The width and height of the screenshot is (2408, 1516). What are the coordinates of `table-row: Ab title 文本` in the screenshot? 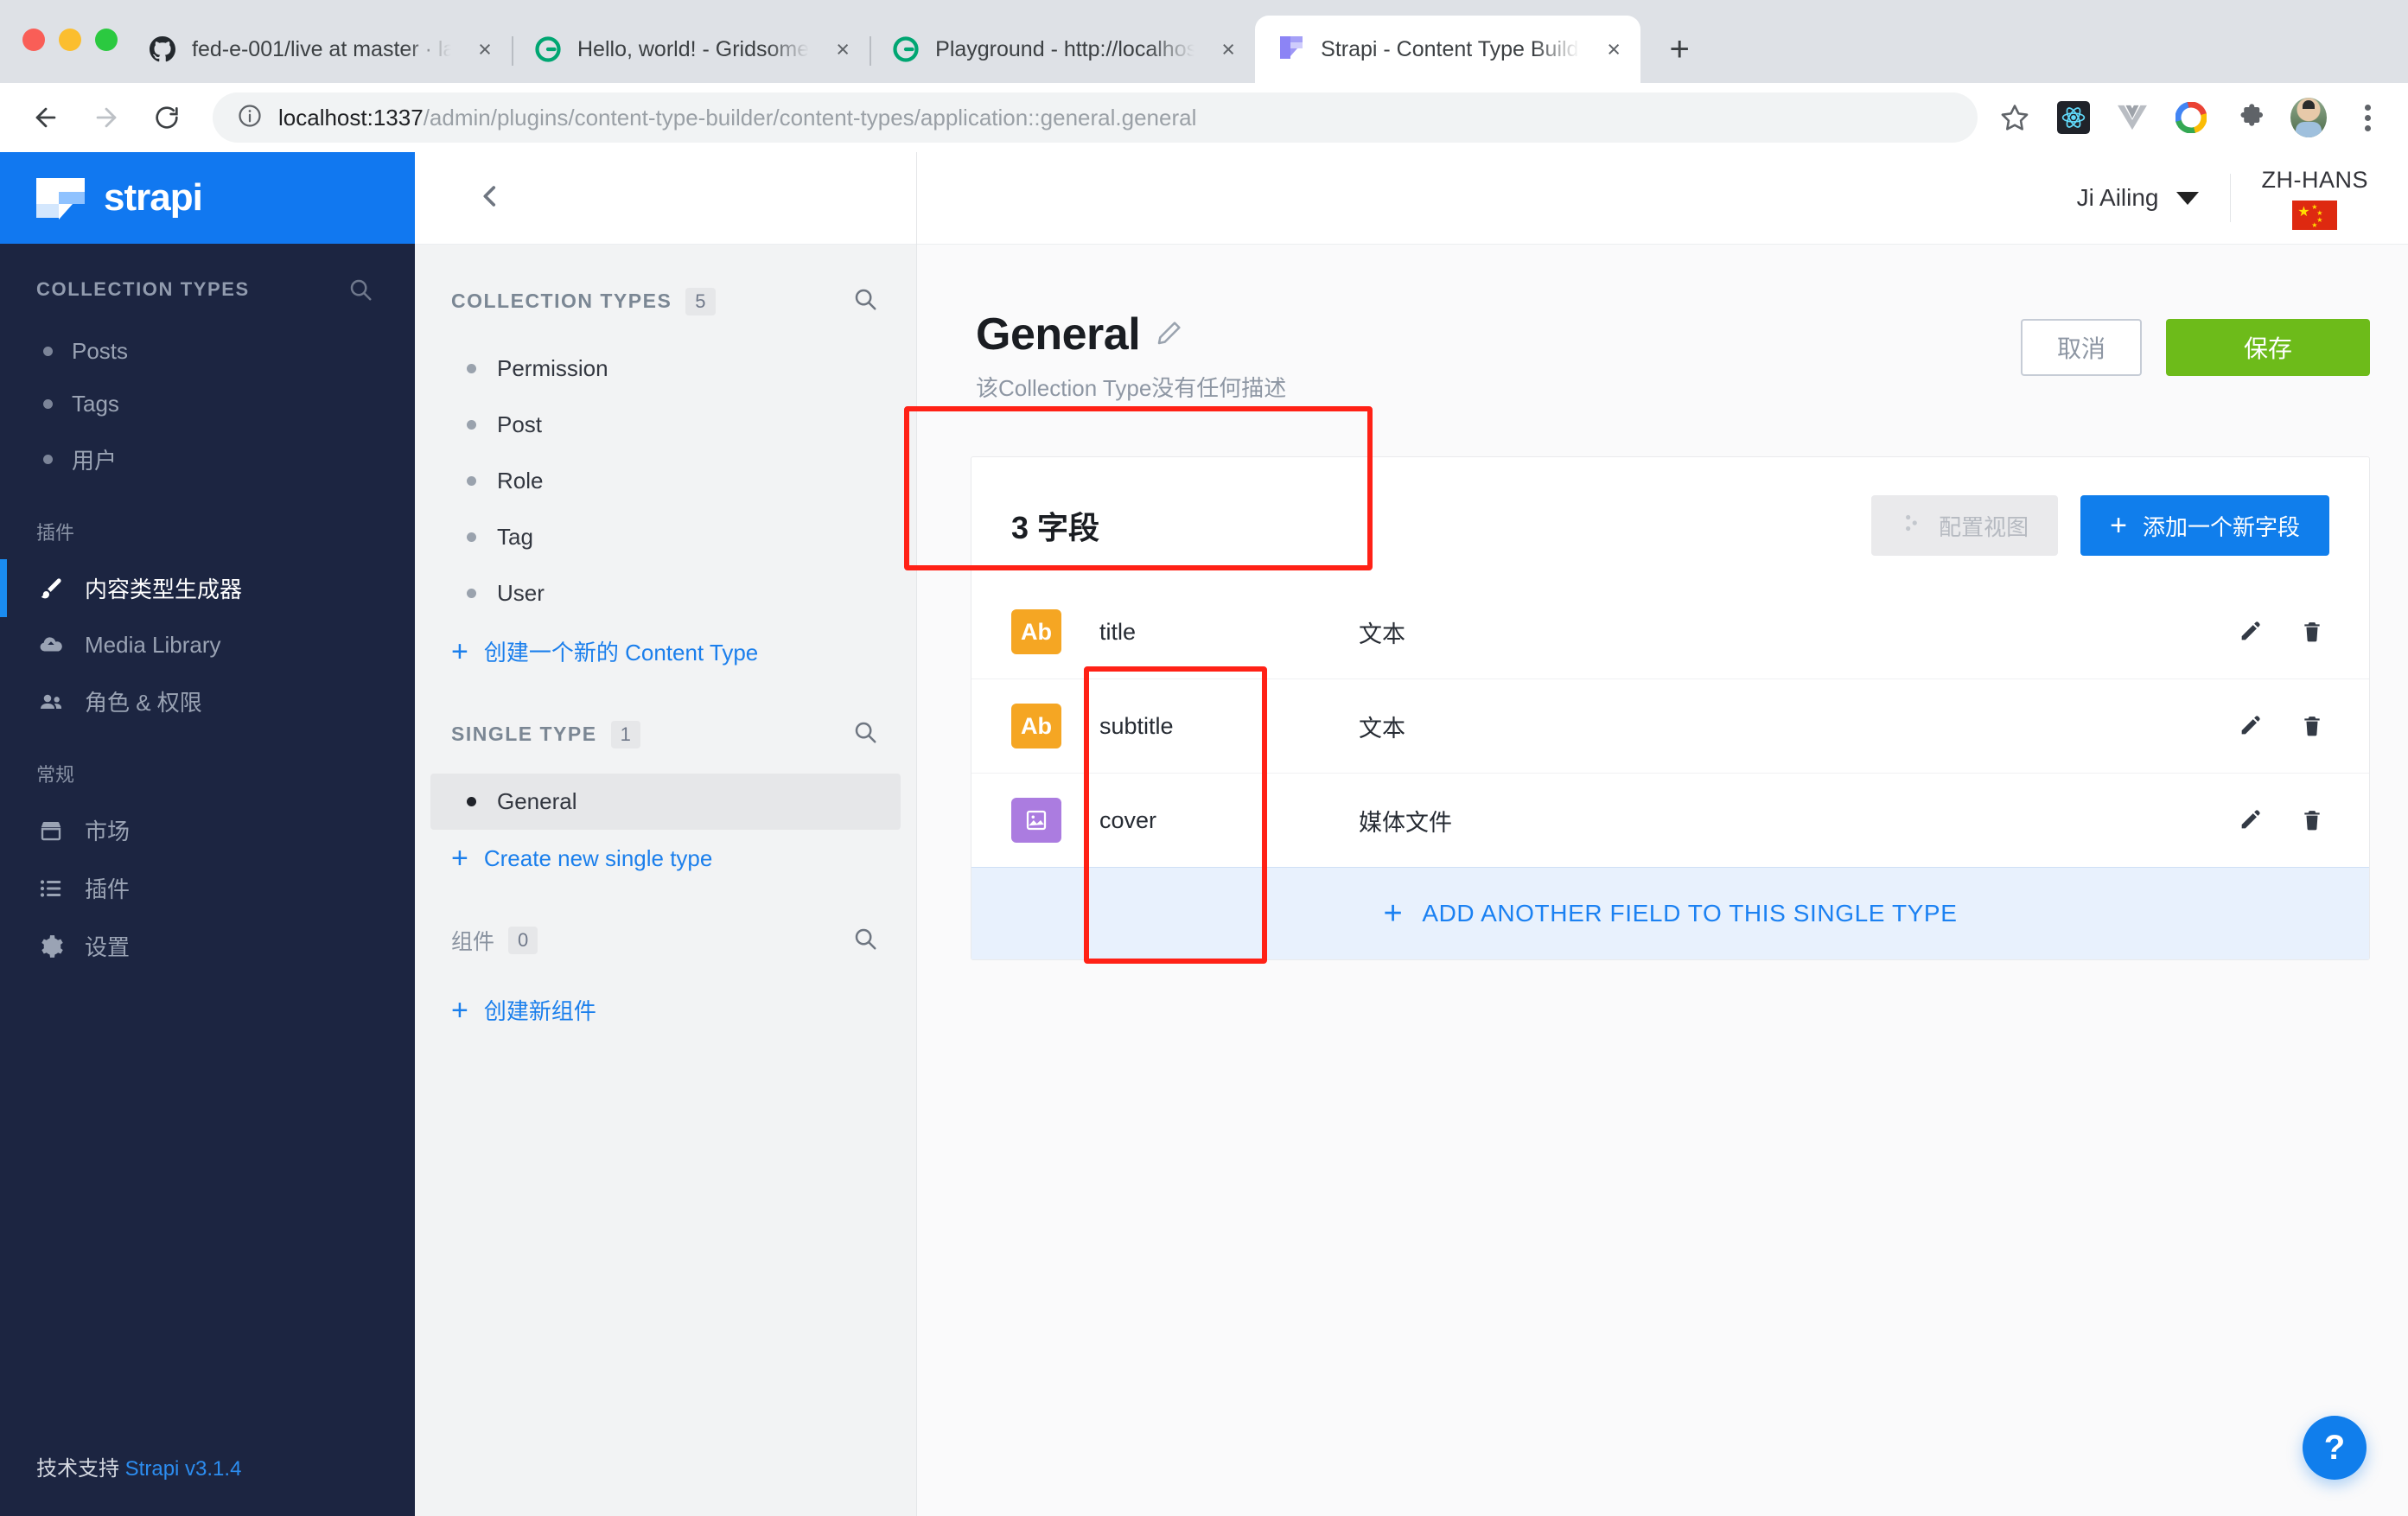 It's located at (1670, 632).